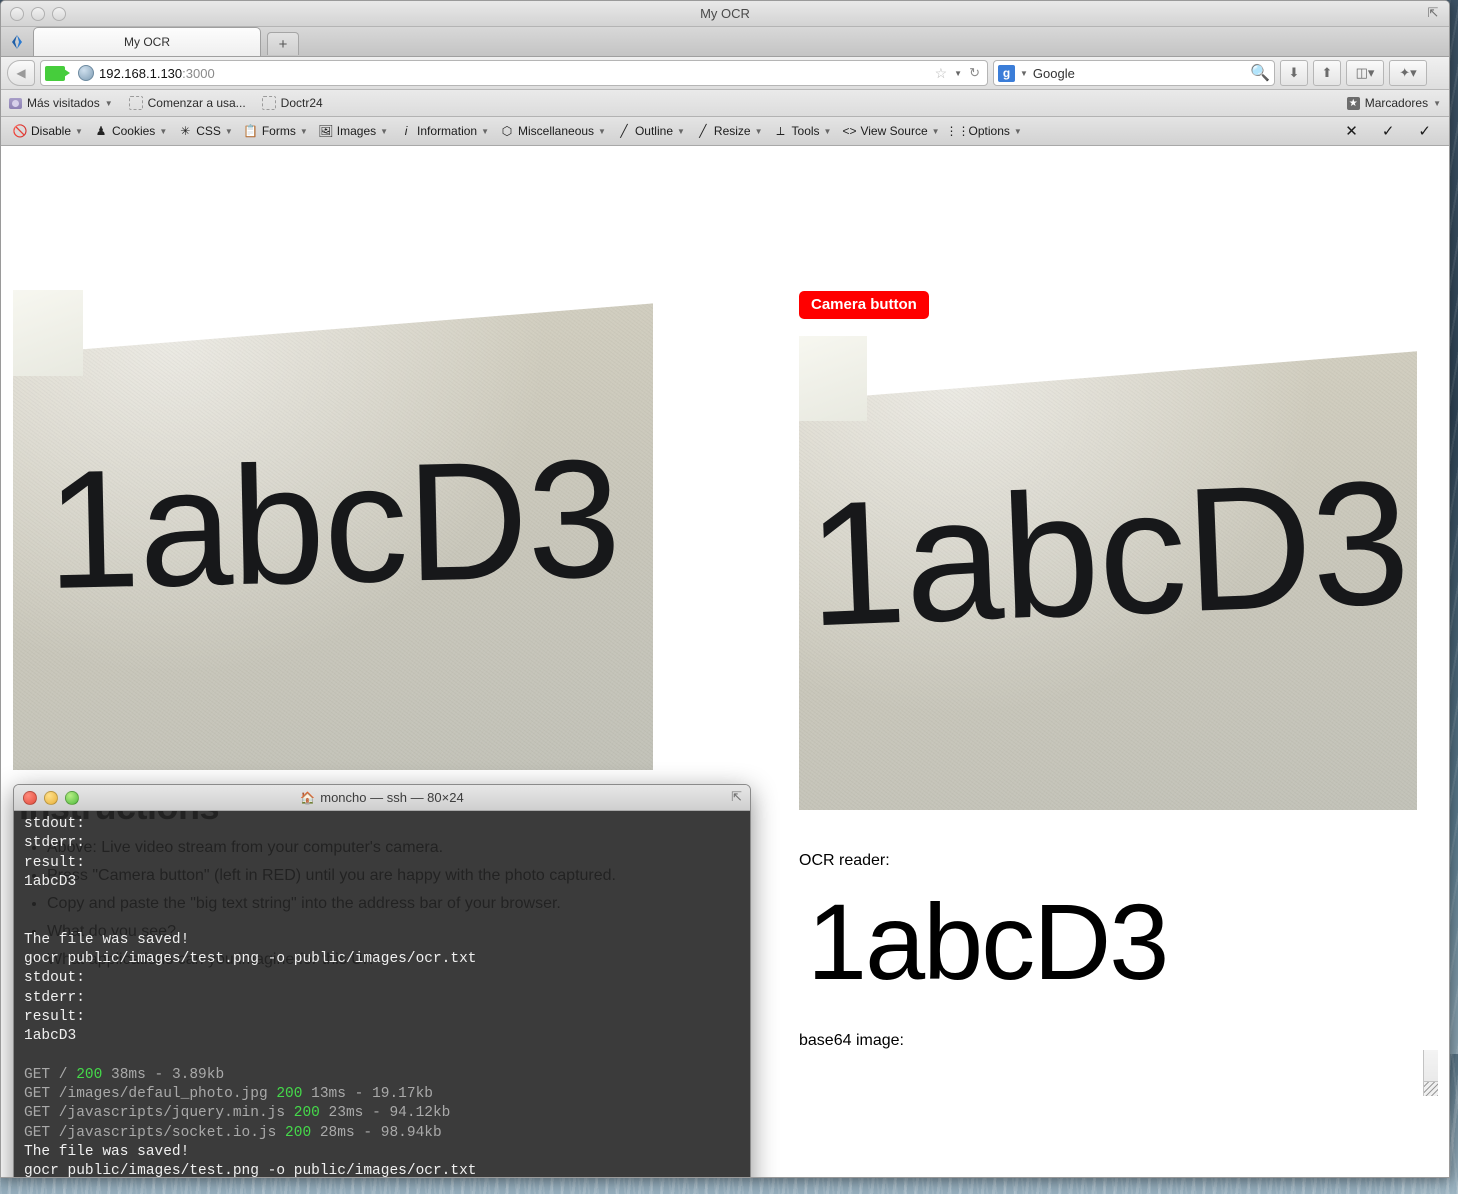 The width and height of the screenshot is (1458, 1194). I want to click on error-x-icon: ✕, so click(1351, 131).